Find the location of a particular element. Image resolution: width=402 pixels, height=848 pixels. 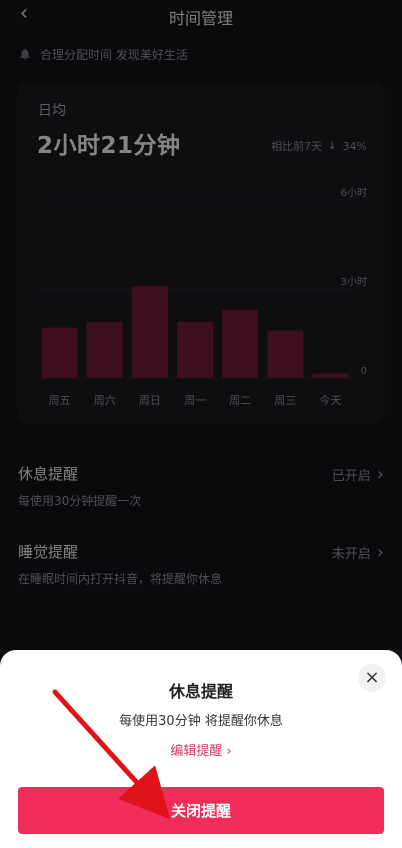

turn-off-reminder-button: 关闭提醒 is located at coordinates (201, 810).